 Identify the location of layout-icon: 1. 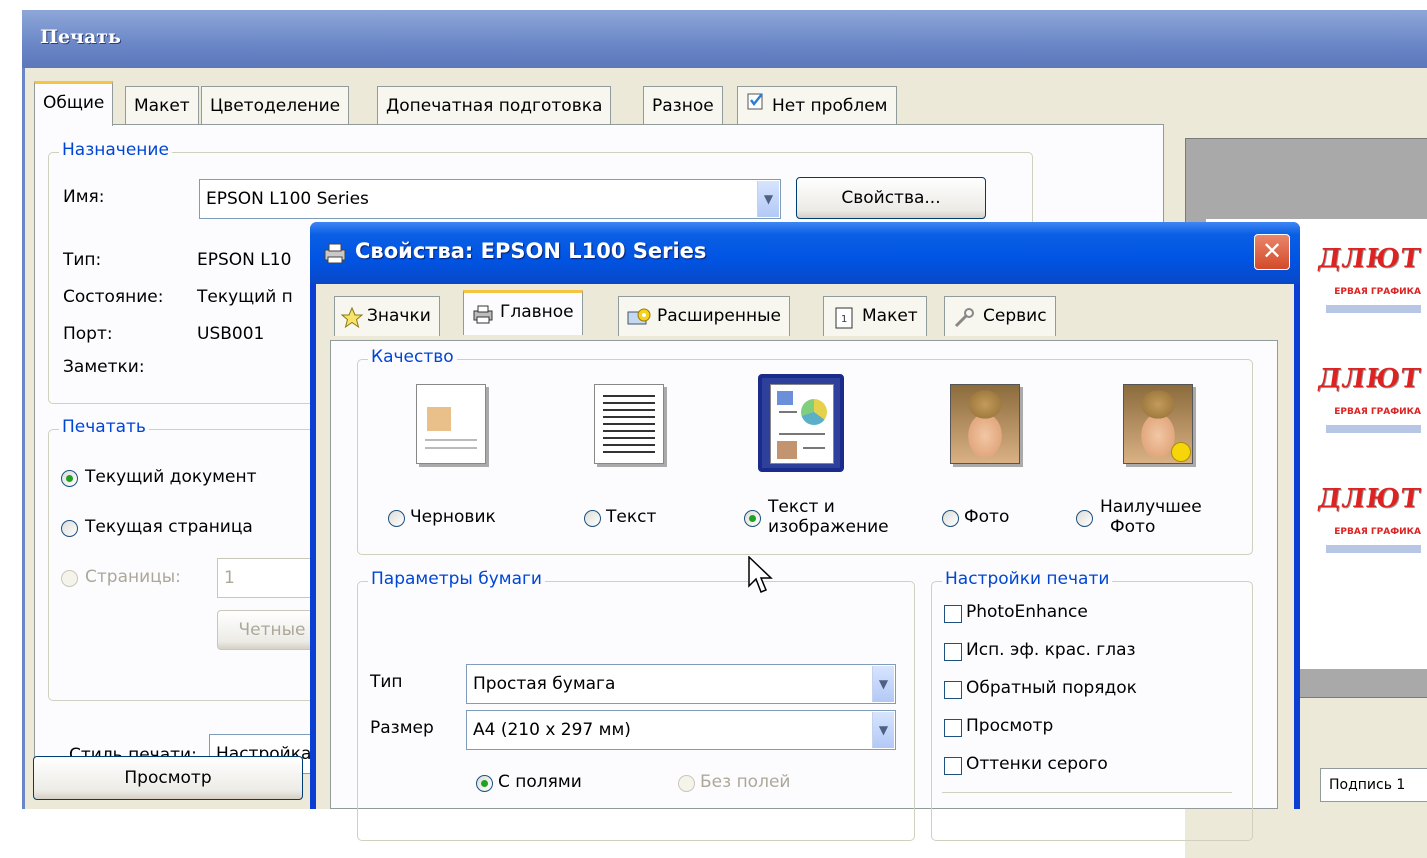
(844, 324).